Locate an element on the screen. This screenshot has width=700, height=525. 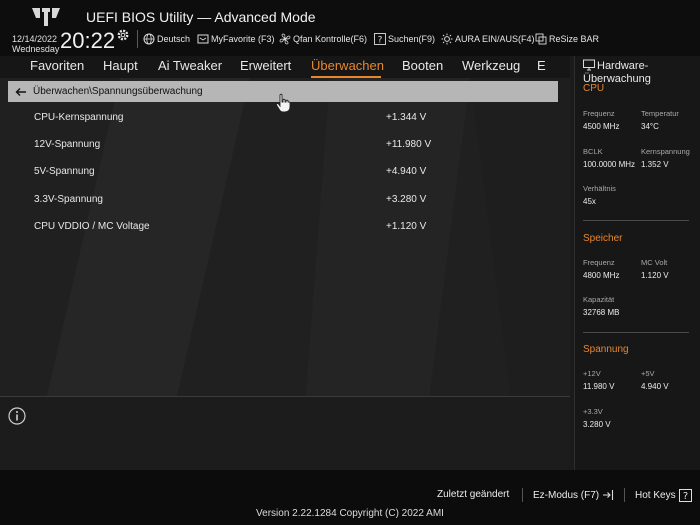
section-voltage: Spannung is located at coordinates (606, 349).